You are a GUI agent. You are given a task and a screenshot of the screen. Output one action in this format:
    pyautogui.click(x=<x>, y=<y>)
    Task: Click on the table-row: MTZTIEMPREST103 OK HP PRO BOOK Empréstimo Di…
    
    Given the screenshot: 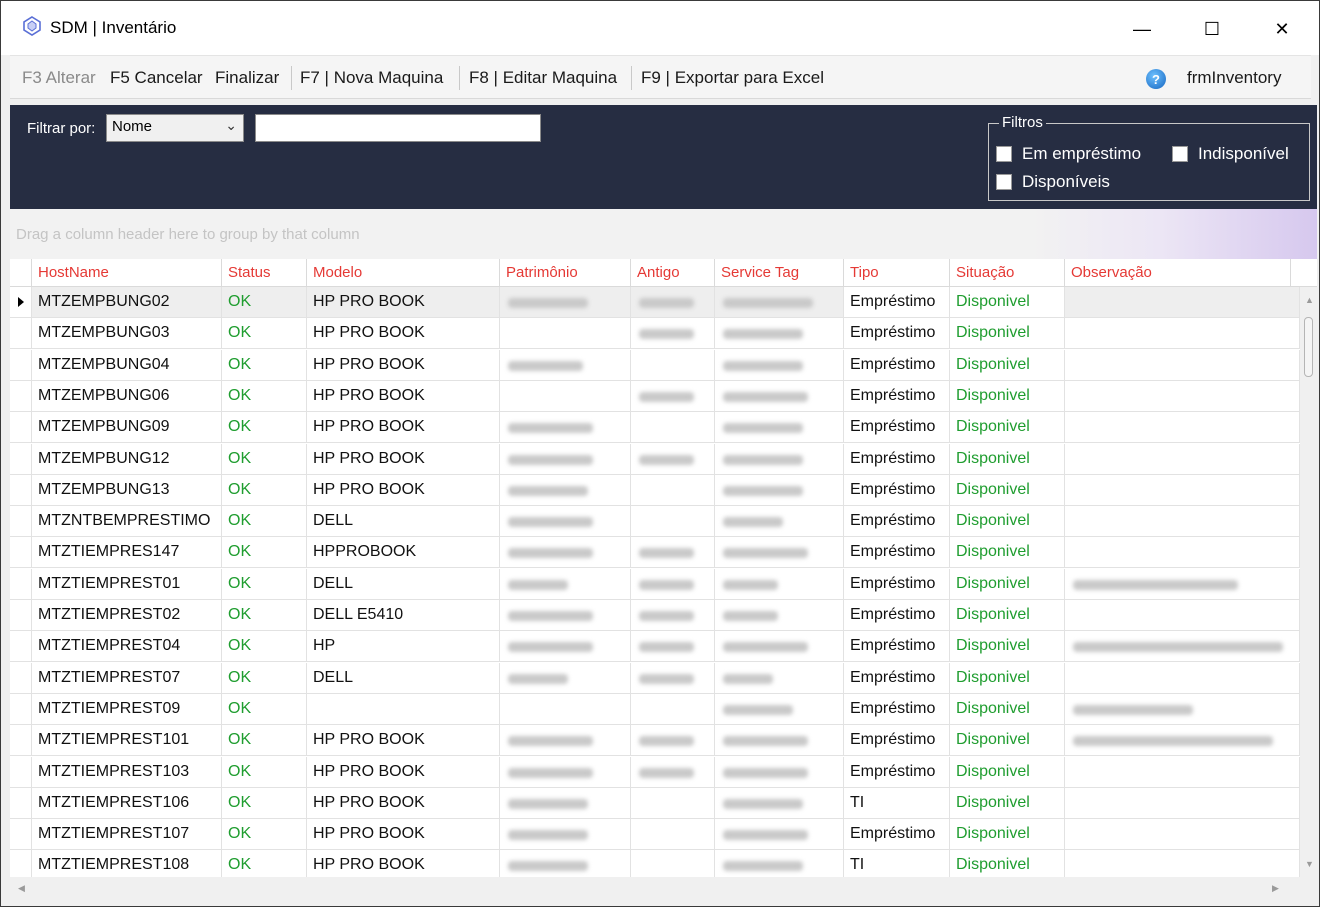 What is the action you would take?
    pyautogui.click(x=655, y=772)
    